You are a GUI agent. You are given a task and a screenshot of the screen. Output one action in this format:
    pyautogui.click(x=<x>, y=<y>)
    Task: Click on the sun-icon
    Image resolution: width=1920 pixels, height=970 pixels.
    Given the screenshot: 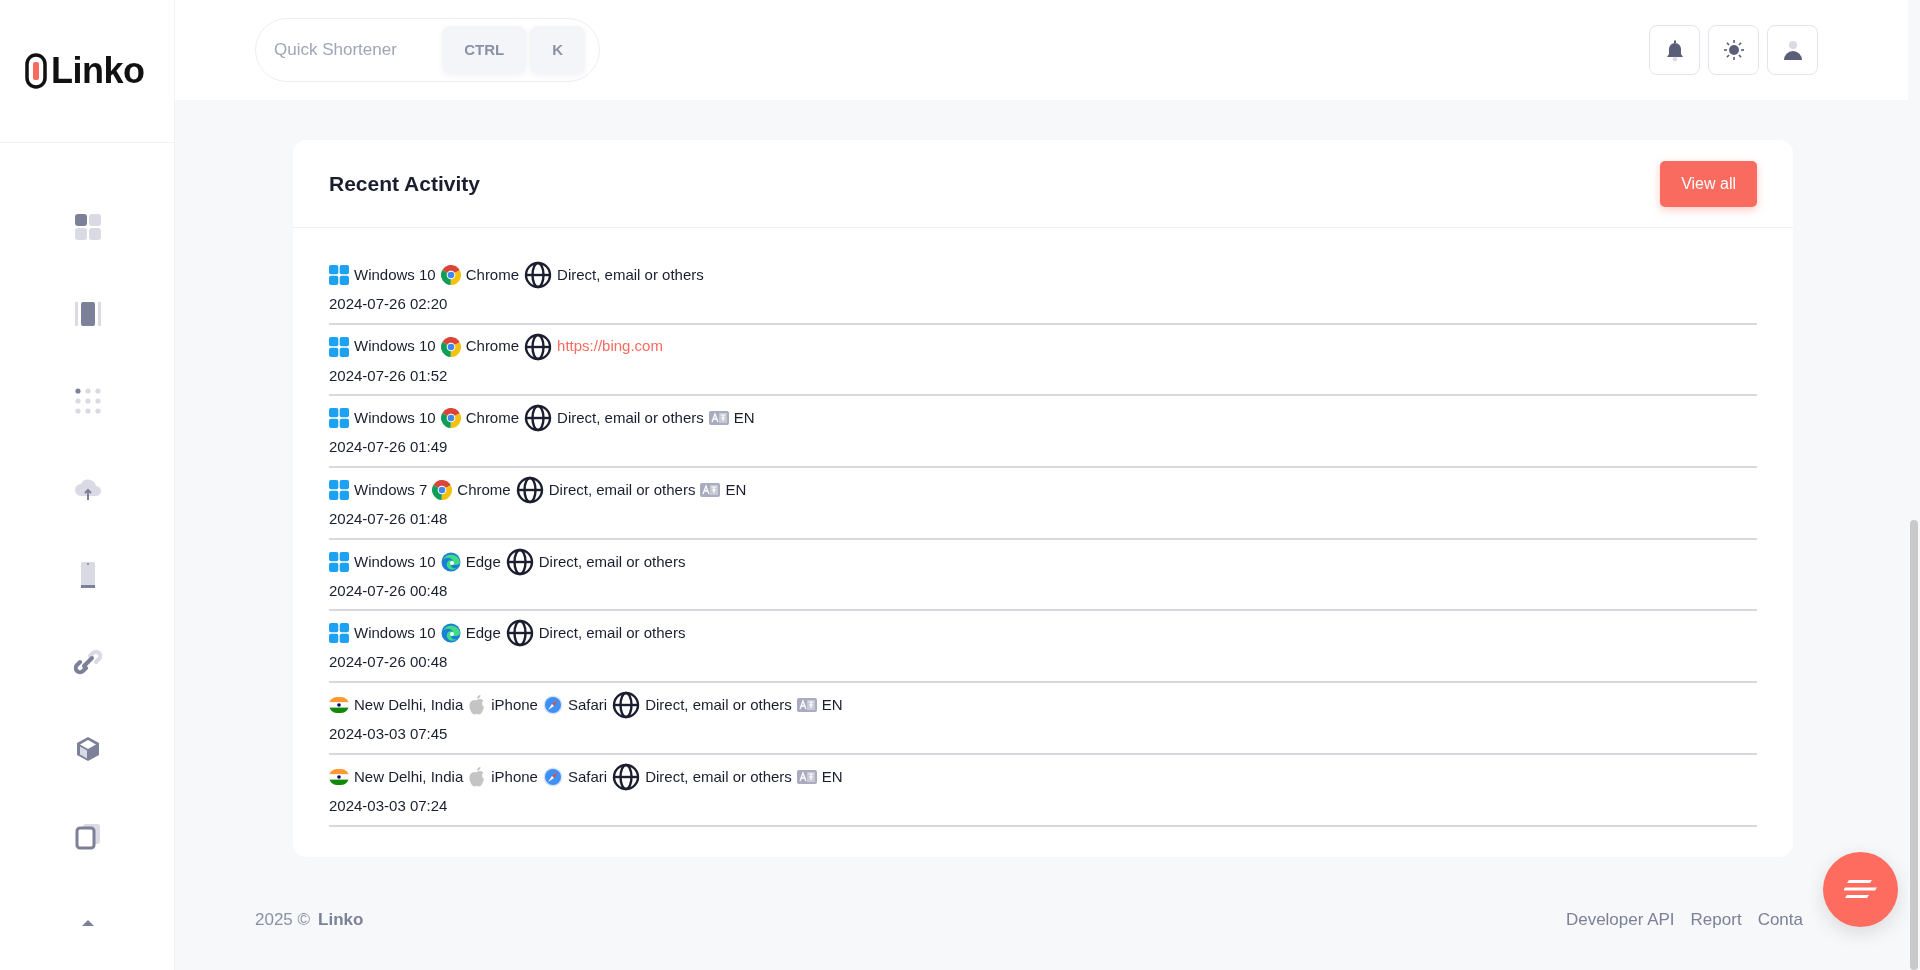 What is the action you would take?
    pyautogui.click(x=1733, y=50)
    